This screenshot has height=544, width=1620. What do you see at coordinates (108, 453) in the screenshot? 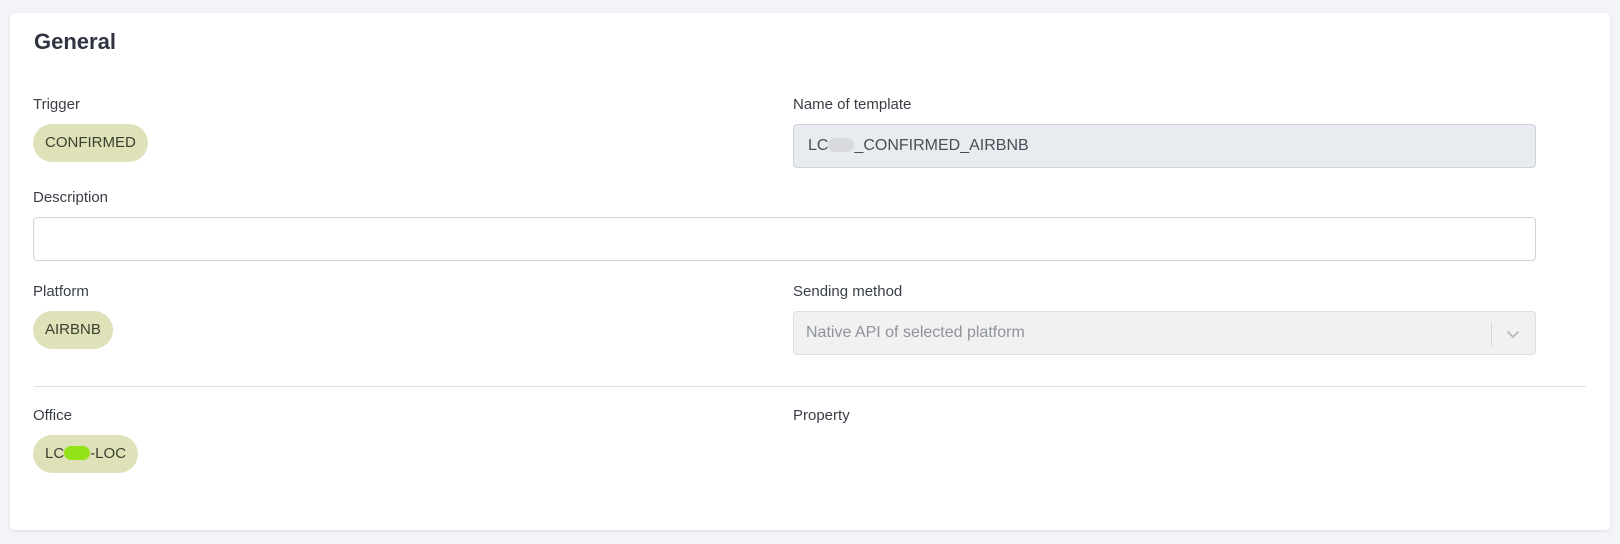
I see `office-suffix: -LOC` at bounding box center [108, 453].